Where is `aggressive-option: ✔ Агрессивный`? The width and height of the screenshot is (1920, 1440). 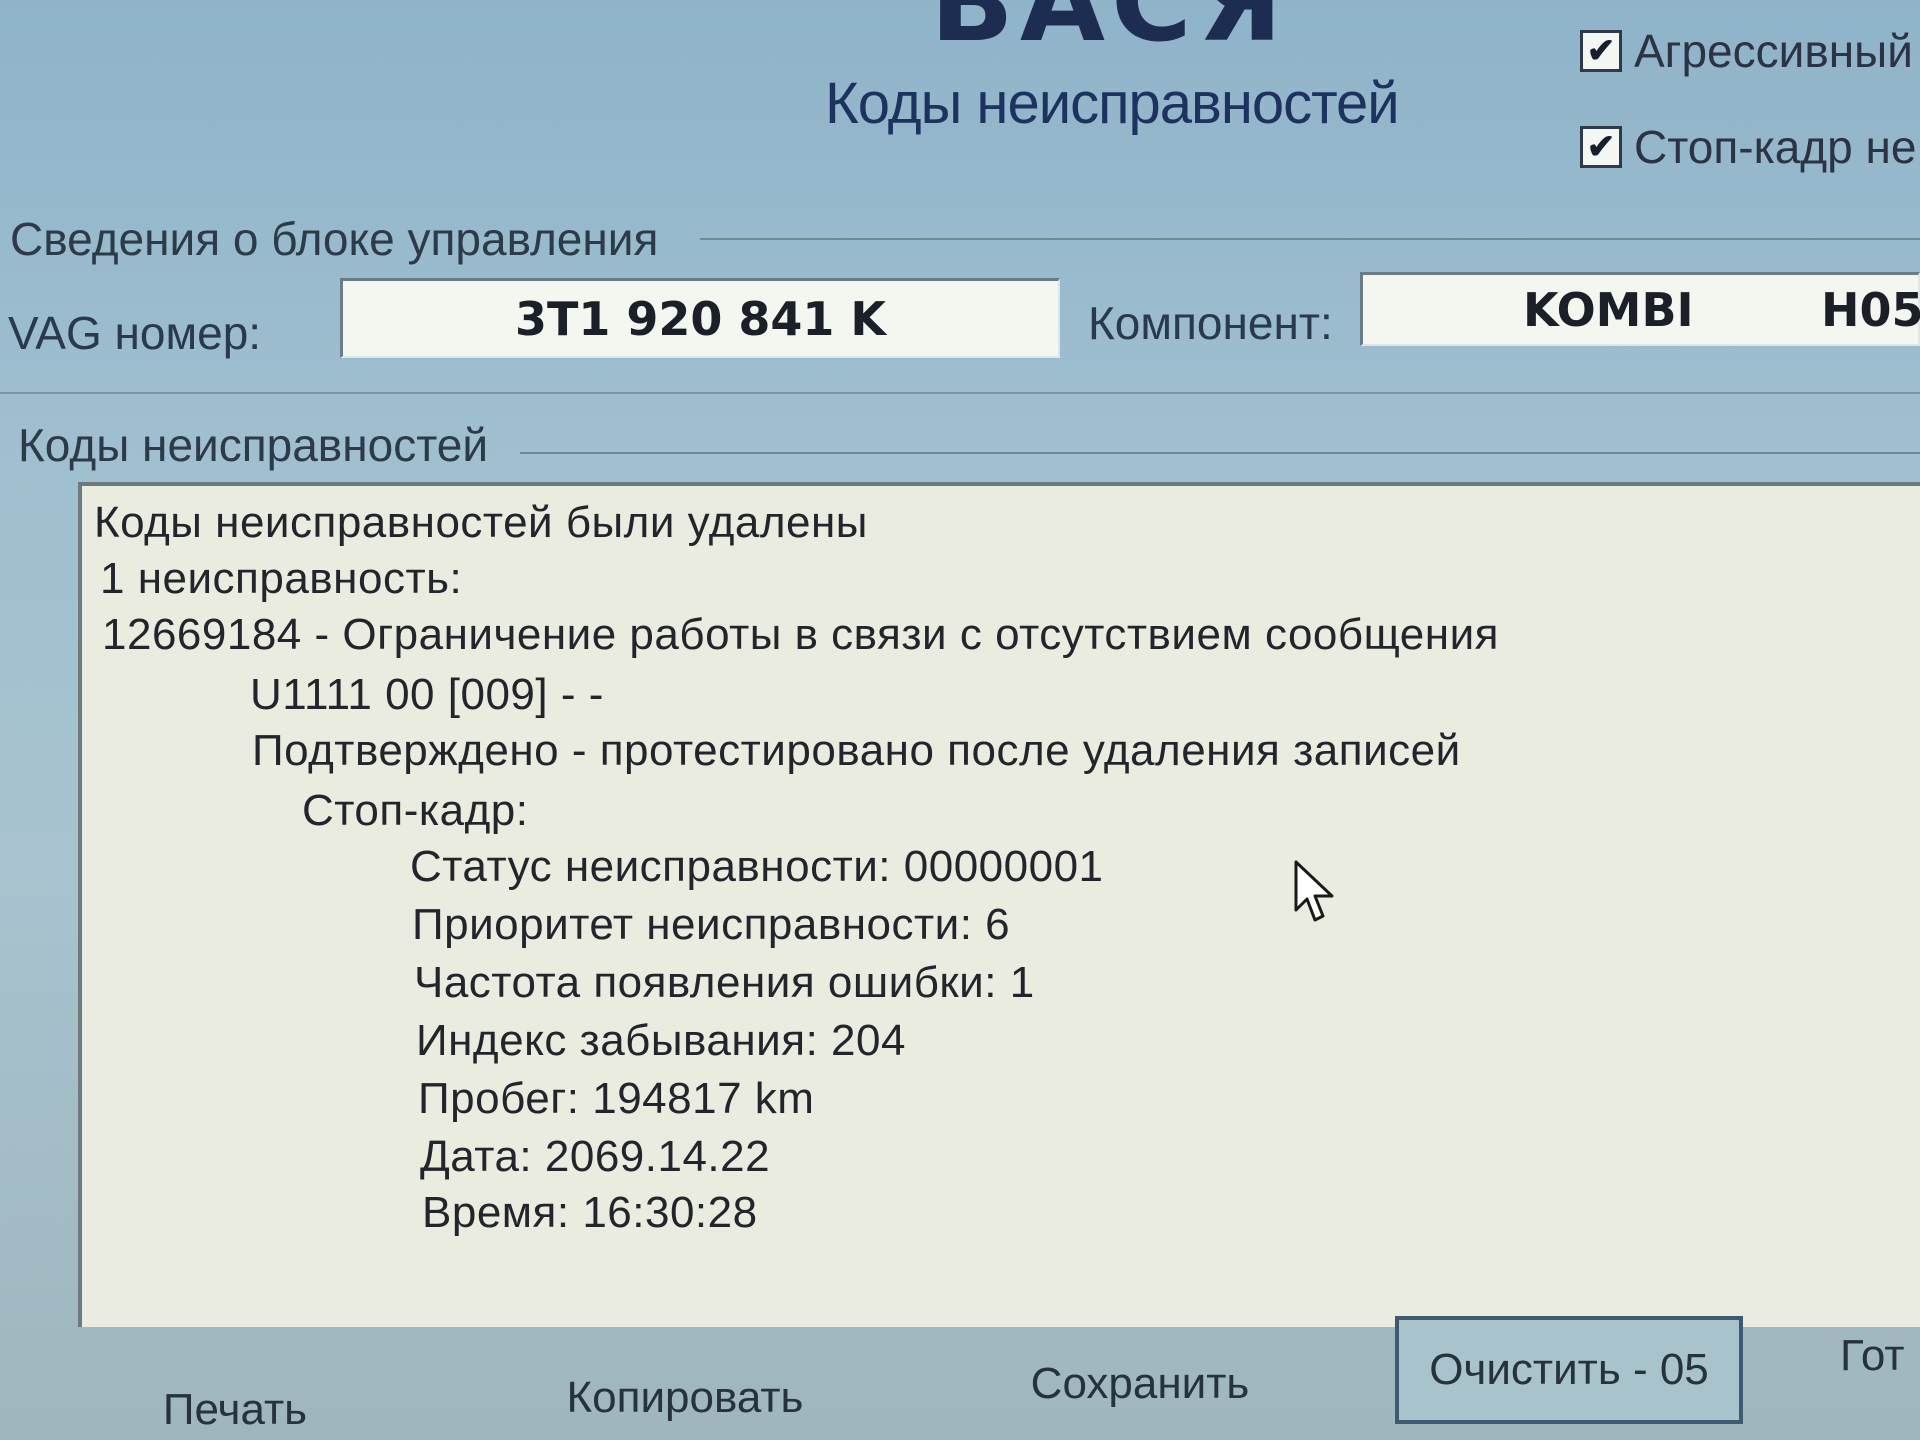
aggressive-option: ✔ Агрессивный is located at coordinates (1746, 51).